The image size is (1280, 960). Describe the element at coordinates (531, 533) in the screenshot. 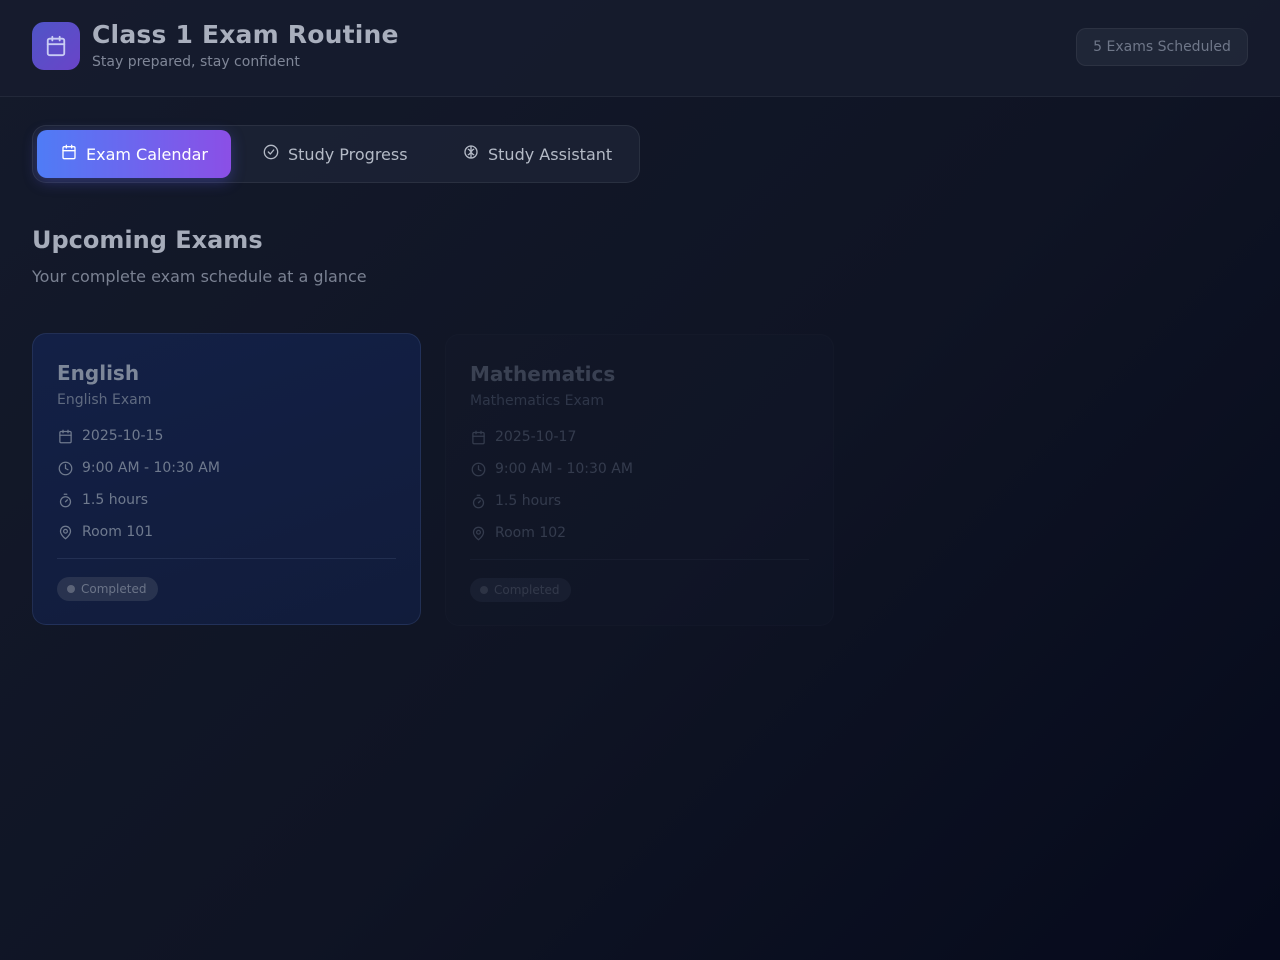

I see `exam-room: Room 102` at that location.